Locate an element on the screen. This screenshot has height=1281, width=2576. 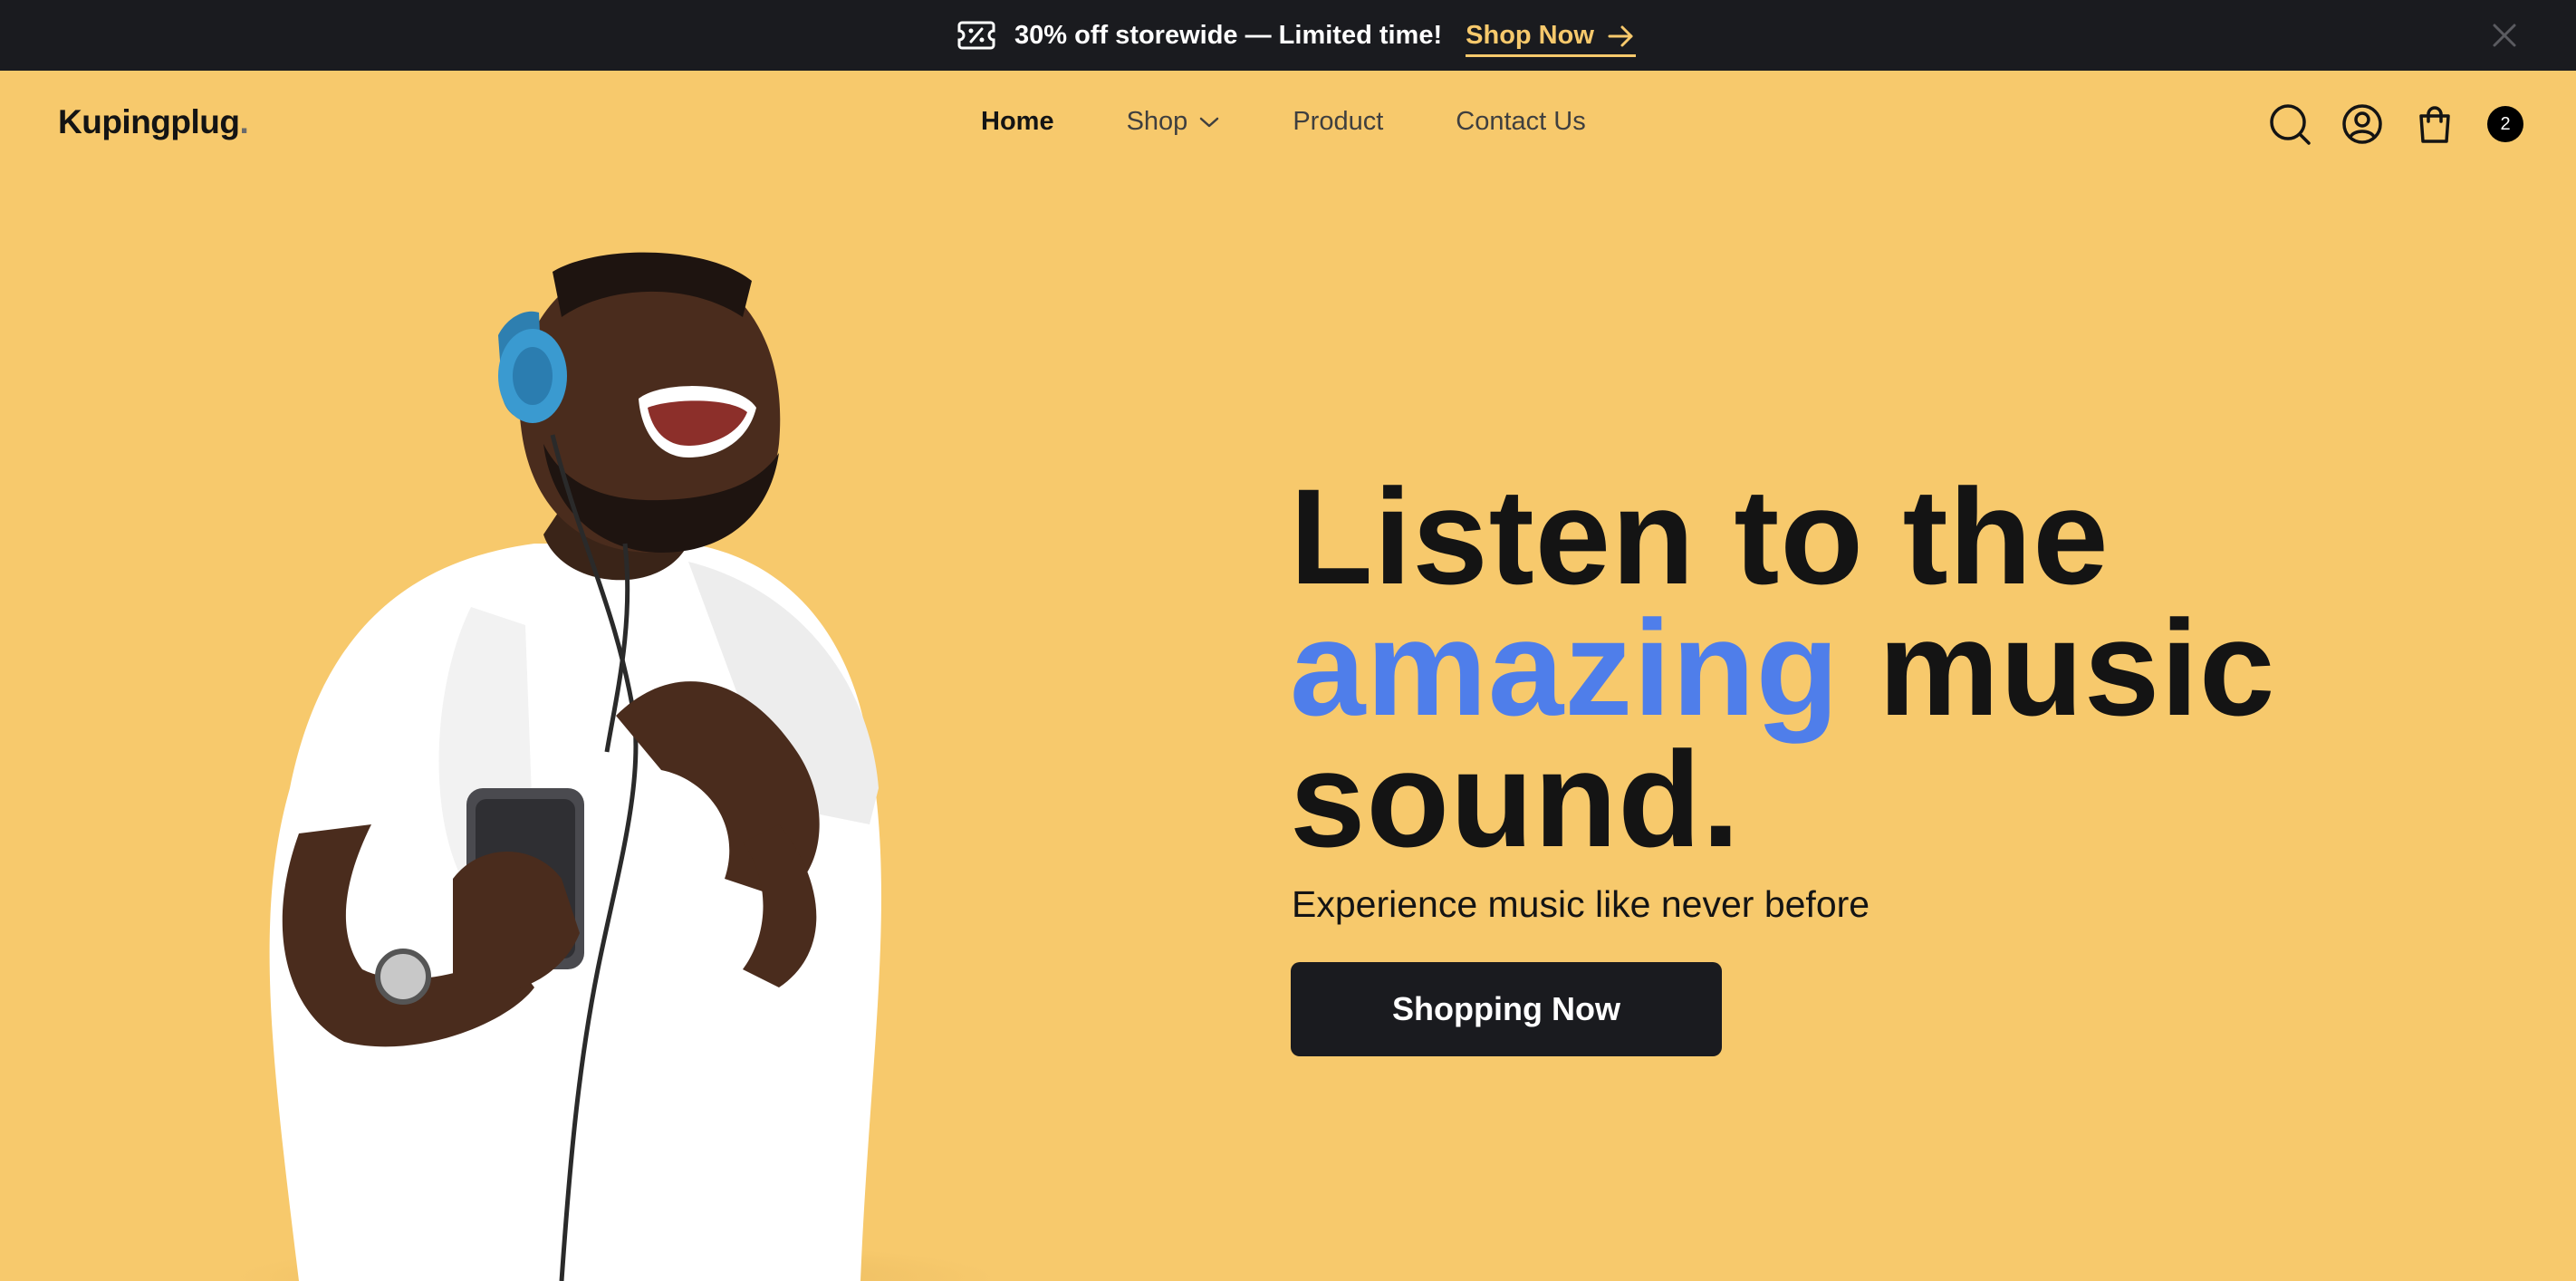
nav-home: Home is located at coordinates (1017, 122).